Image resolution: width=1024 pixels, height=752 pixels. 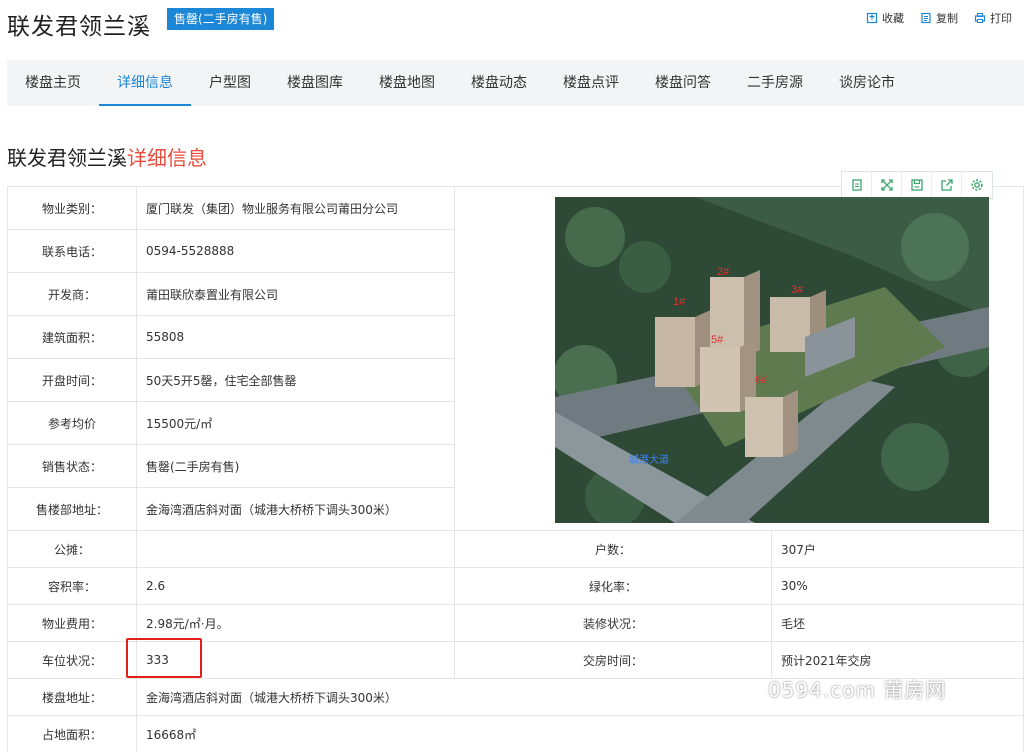 What do you see at coordinates (72, 337) in the screenshot?
I see `row-label: 建筑面积：` at bounding box center [72, 337].